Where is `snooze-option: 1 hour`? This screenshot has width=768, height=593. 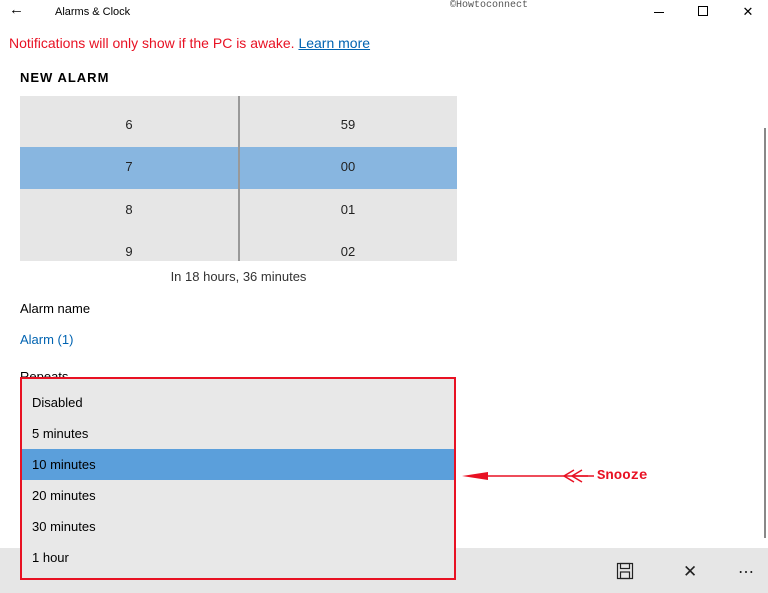 snooze-option: 1 hour is located at coordinates (238, 557).